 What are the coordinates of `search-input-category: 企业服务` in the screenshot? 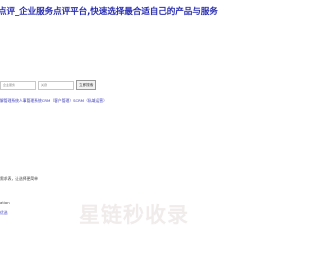 It's located at (18, 85).